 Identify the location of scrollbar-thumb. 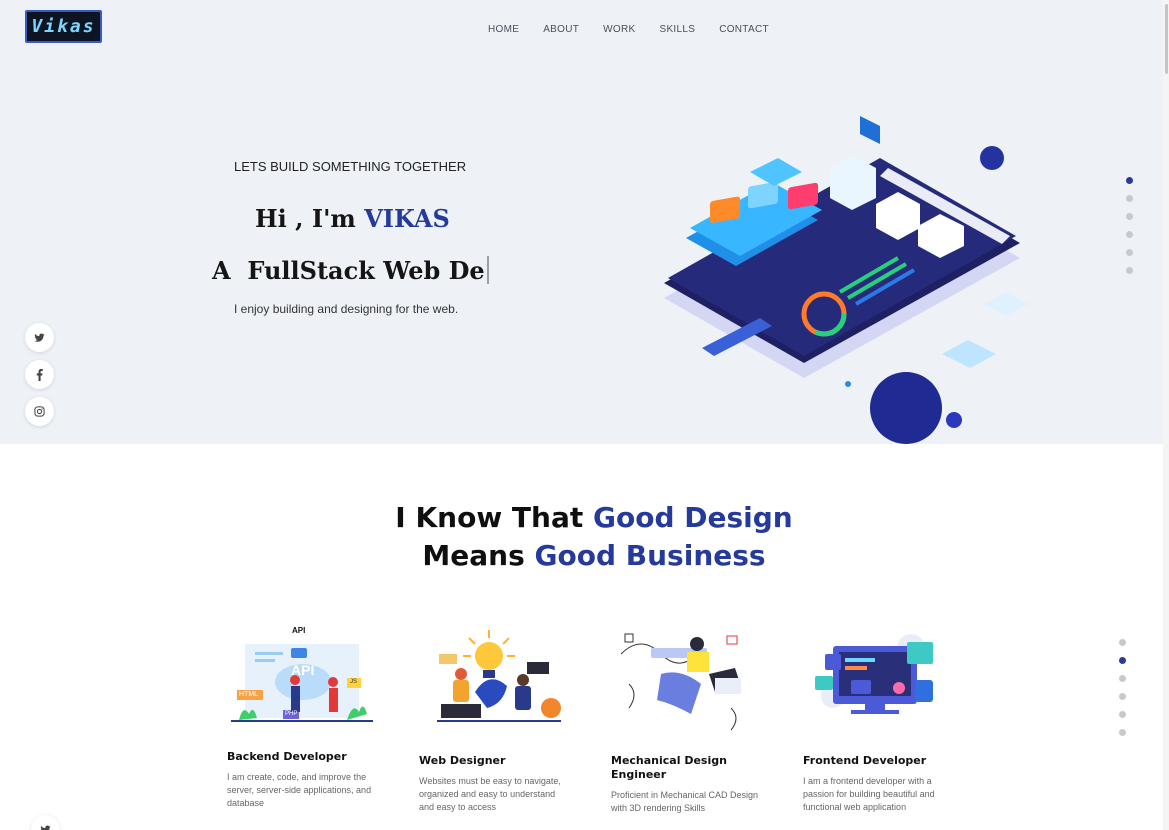
(1166, 39).